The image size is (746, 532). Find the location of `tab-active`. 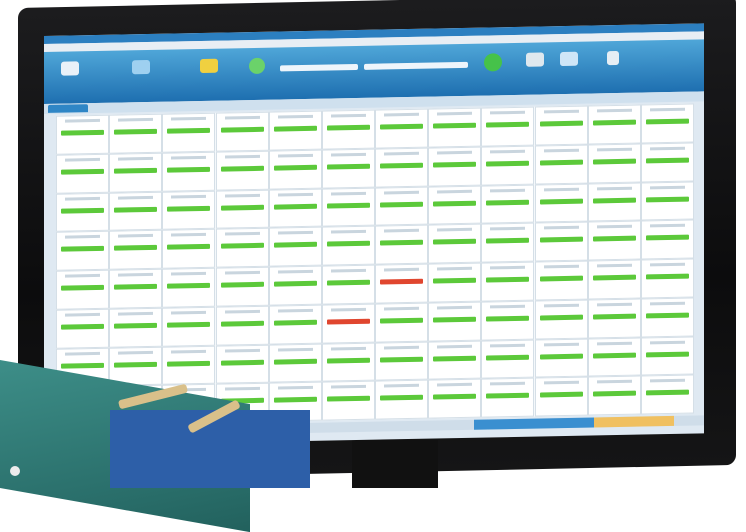

tab-active is located at coordinates (68, 108).